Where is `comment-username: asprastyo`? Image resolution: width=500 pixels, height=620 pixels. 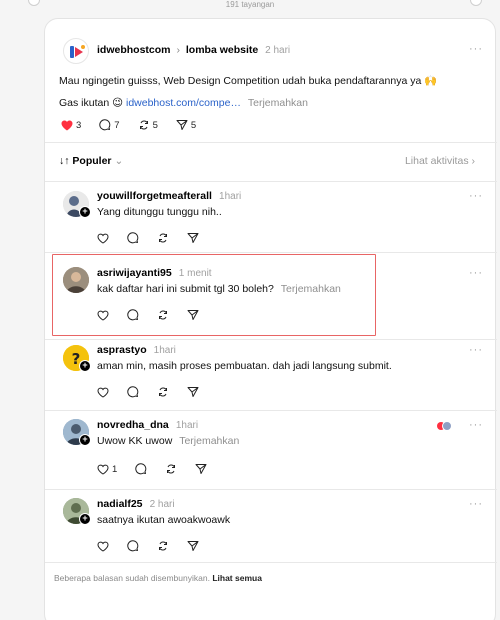
comment-username: asprastyo is located at coordinates (122, 350).